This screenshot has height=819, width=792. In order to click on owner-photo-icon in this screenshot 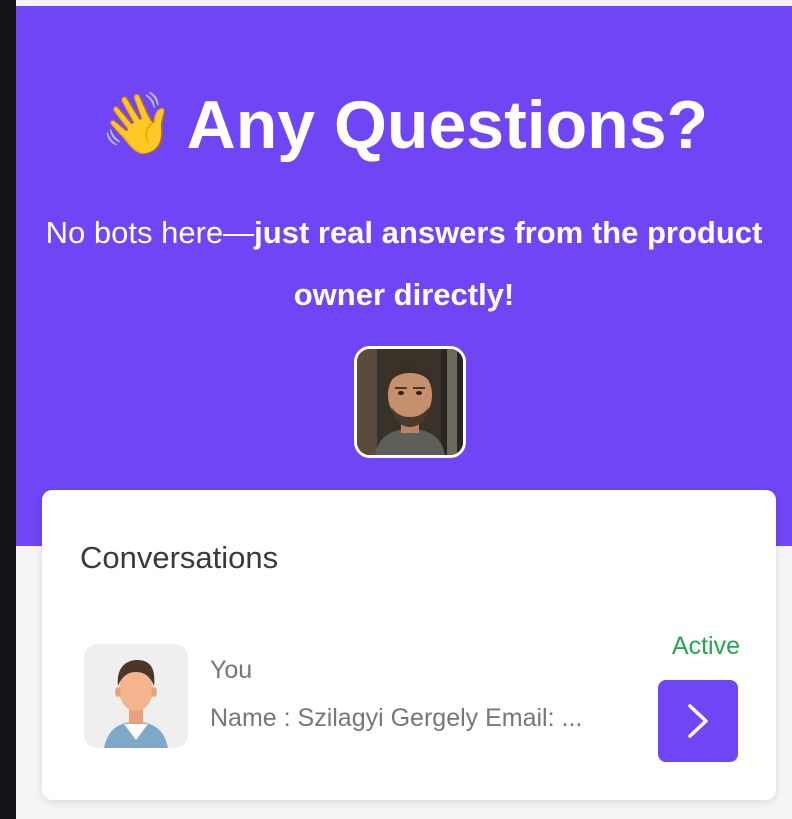, I will do `click(410, 402)`.